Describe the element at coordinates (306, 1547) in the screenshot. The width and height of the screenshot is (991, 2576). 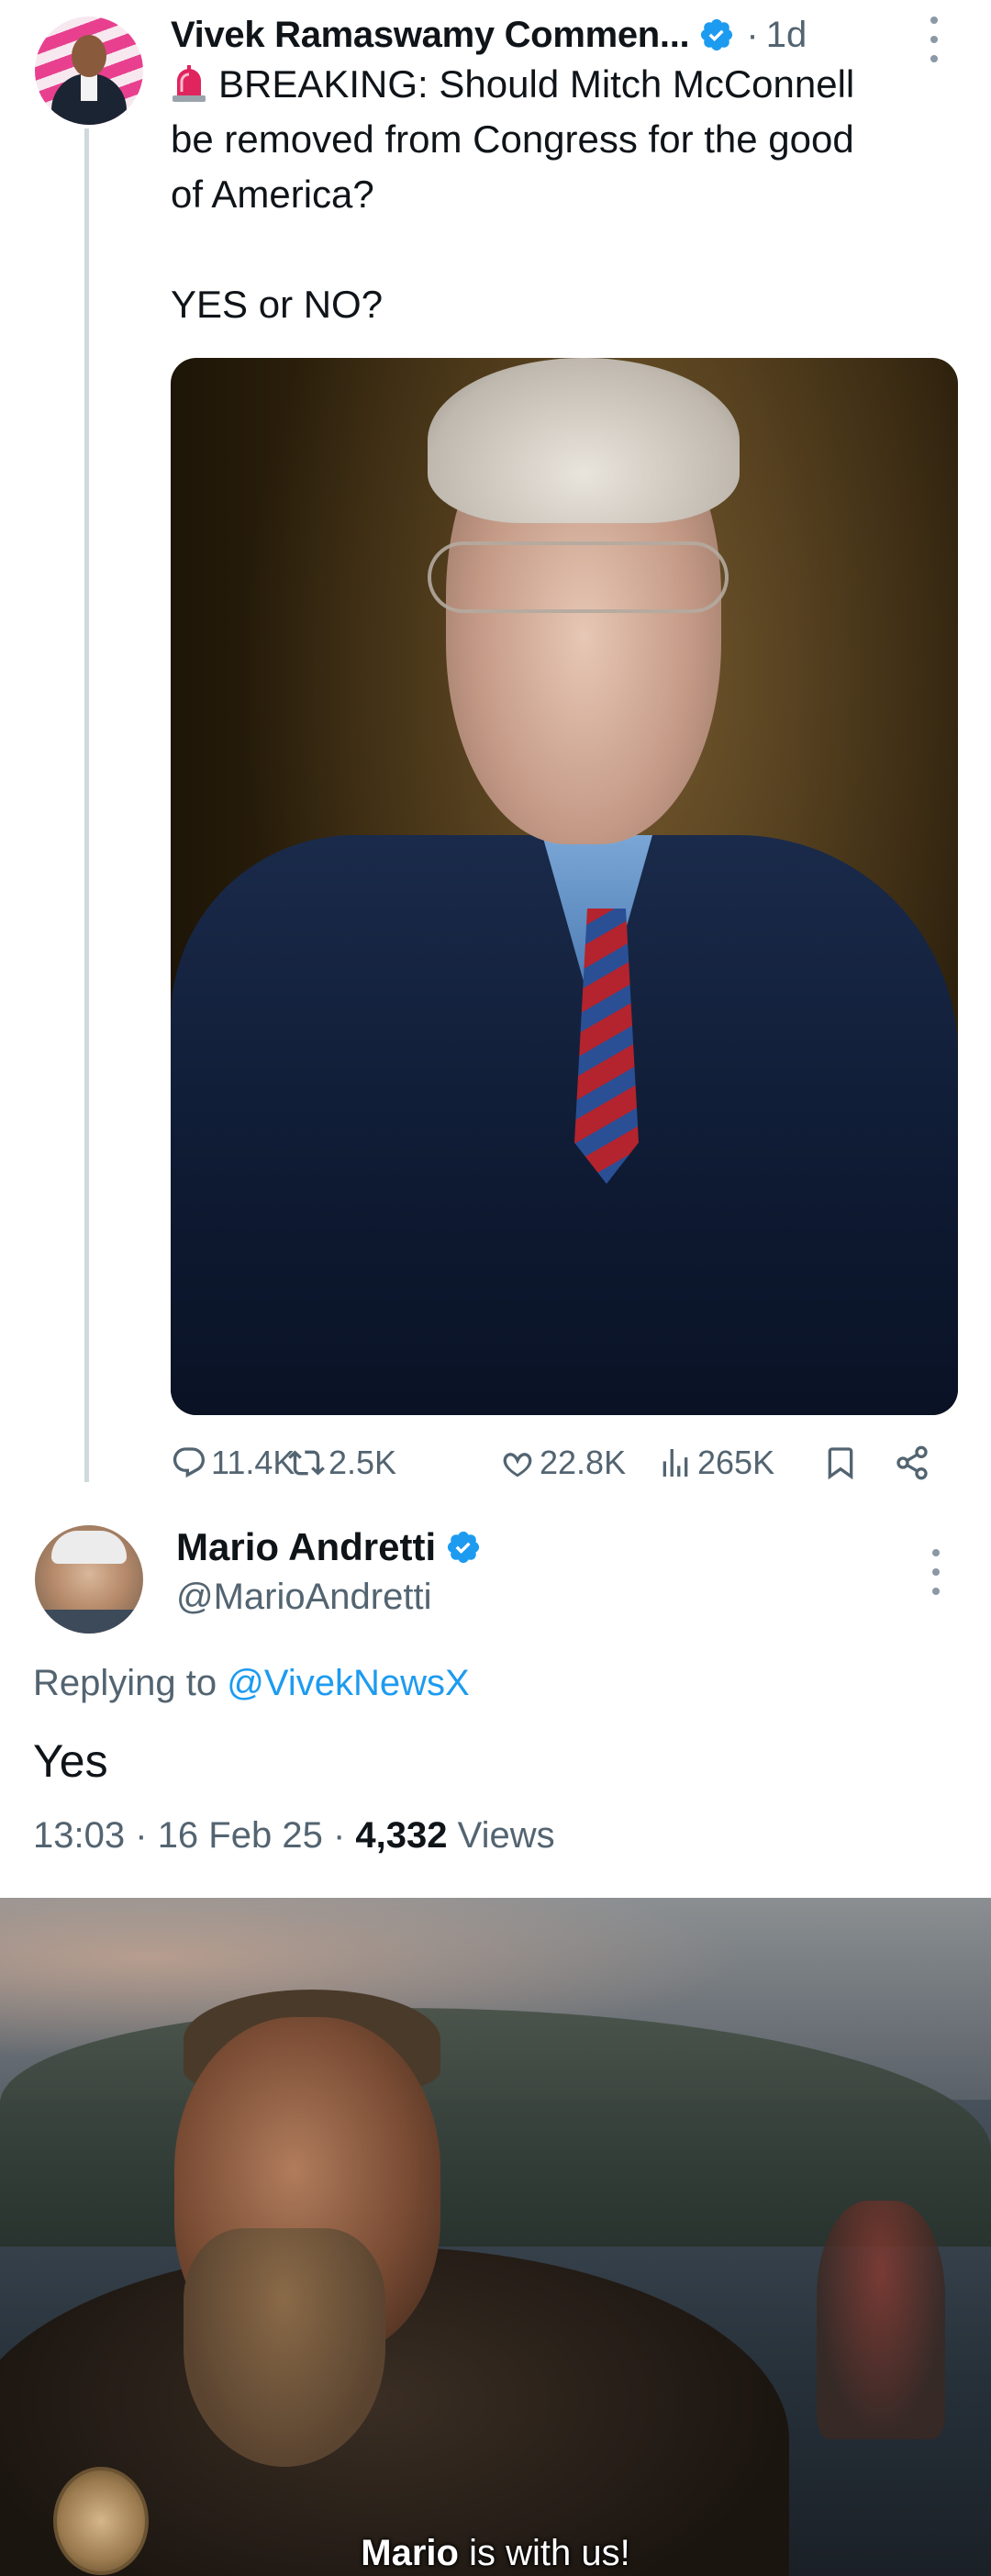
I see `author-name: Mario Andretti` at that location.